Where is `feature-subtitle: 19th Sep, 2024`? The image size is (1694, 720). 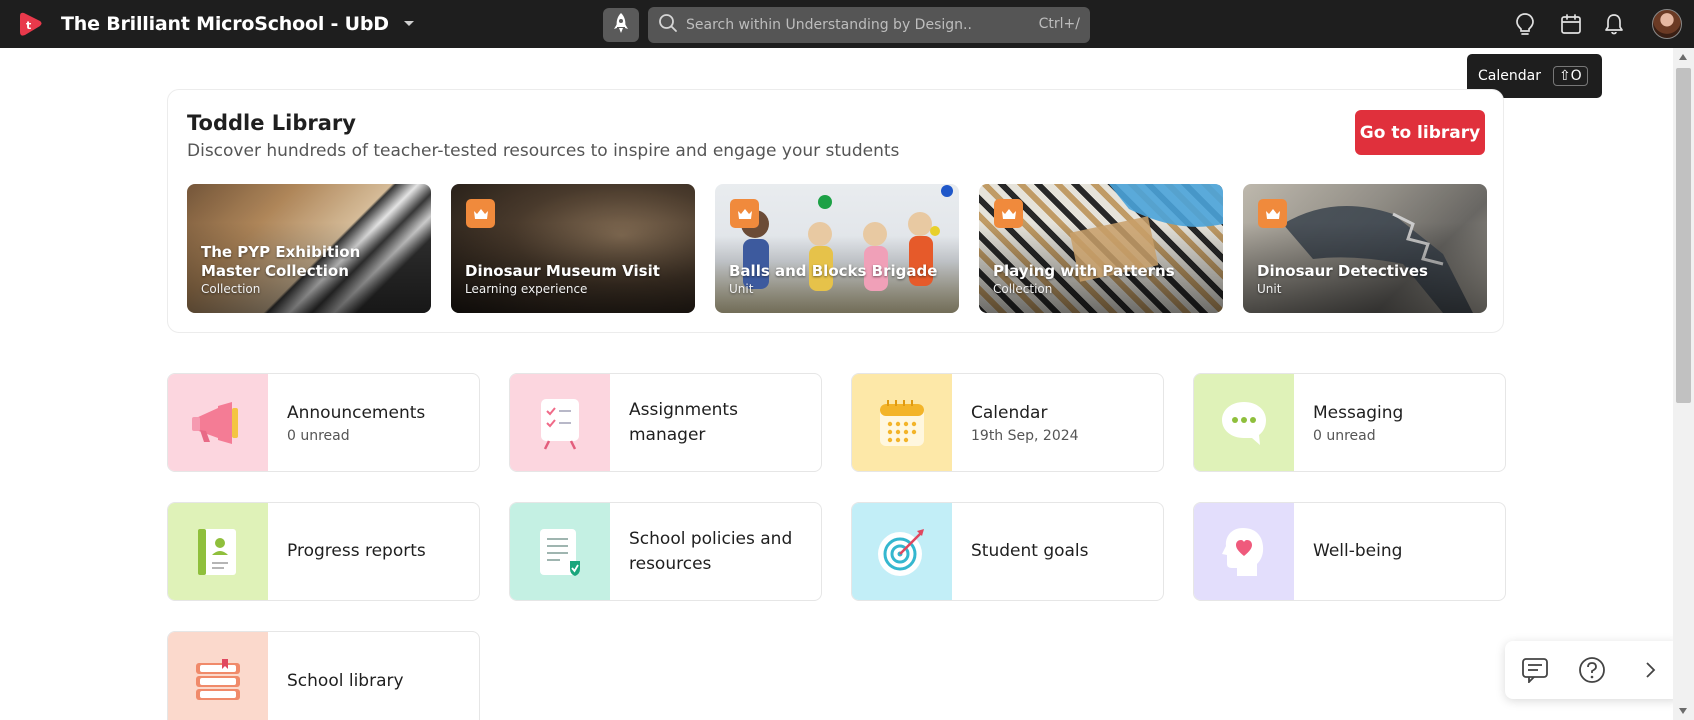
feature-subtitle: 19th Sep, 2024 is located at coordinates (1025, 436).